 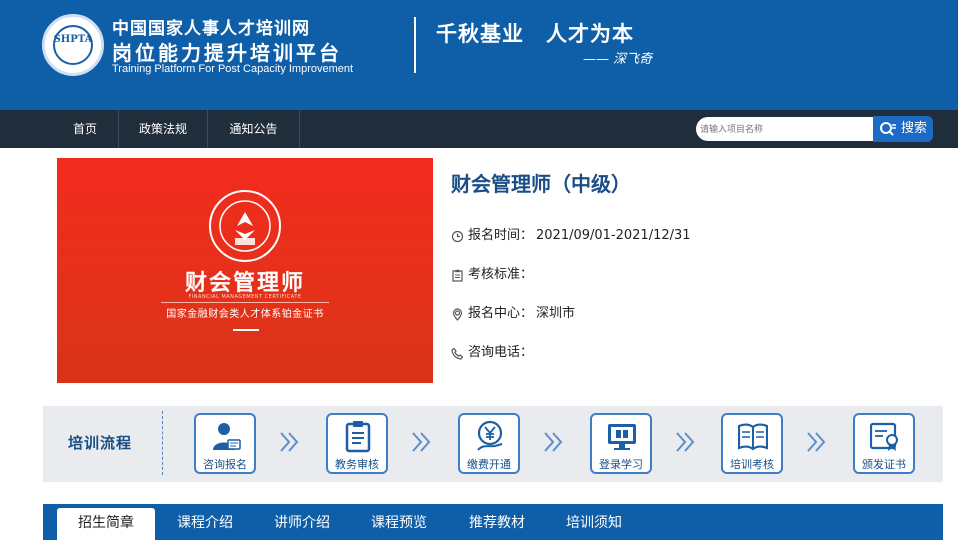 I want to click on clipboard-icon, so click(x=457, y=275).